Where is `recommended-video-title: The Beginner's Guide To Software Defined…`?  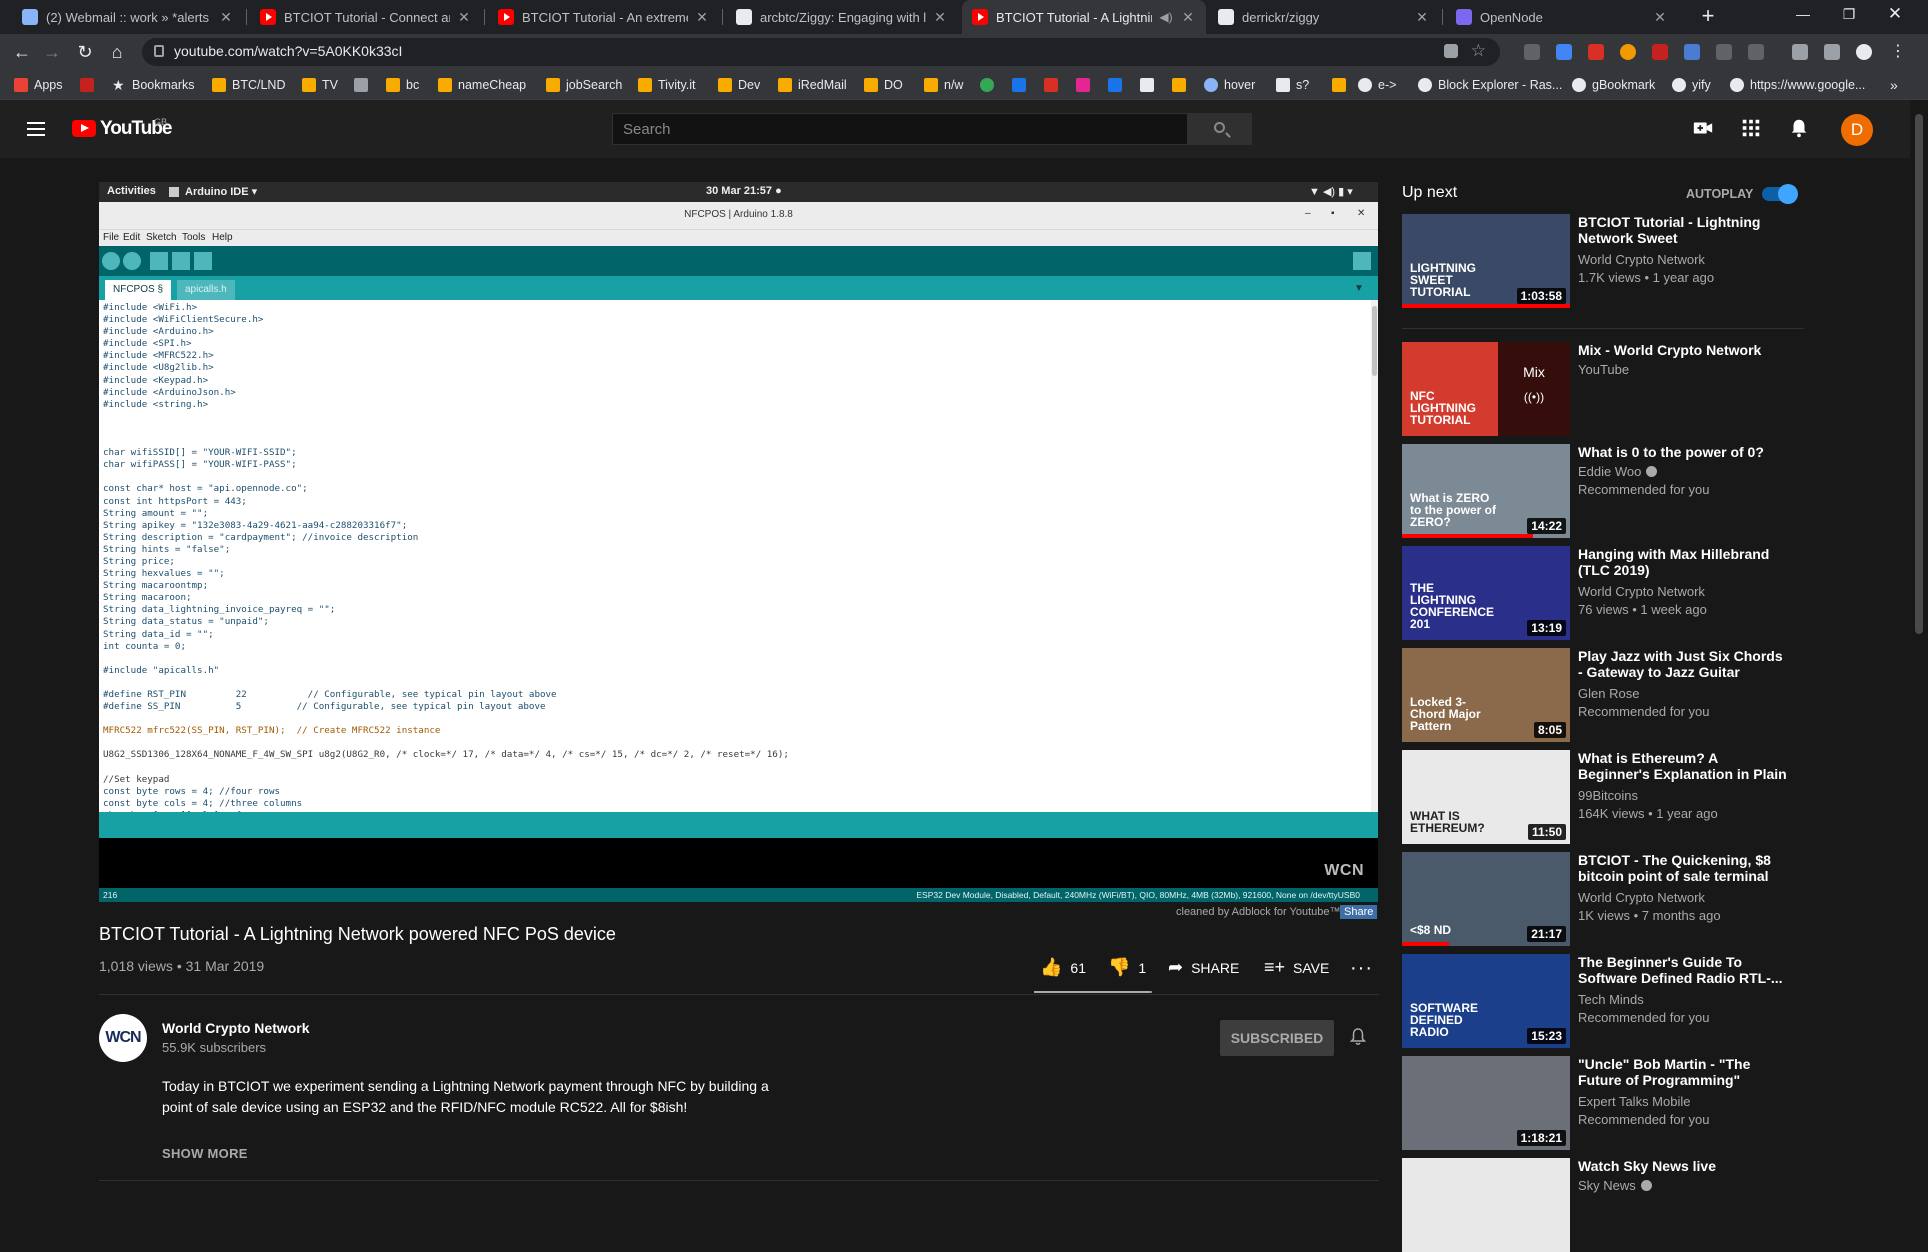 recommended-video-title: The Beginner's Guide To Software Defined… is located at coordinates (1683, 970).